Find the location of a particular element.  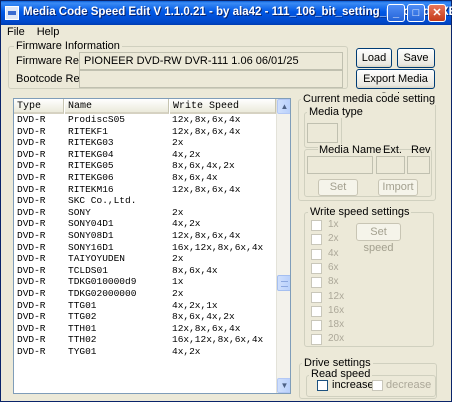

minimize-button: _ is located at coordinates (396, 13).